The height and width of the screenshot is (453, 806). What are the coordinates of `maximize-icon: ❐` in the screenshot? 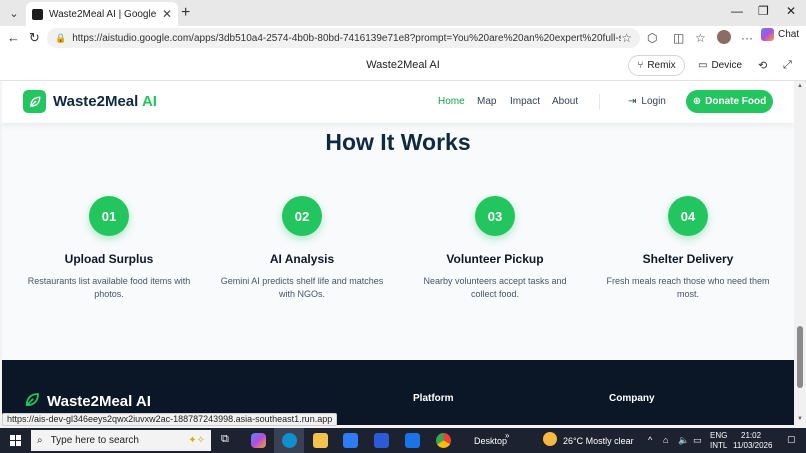 It's located at (763, 11).